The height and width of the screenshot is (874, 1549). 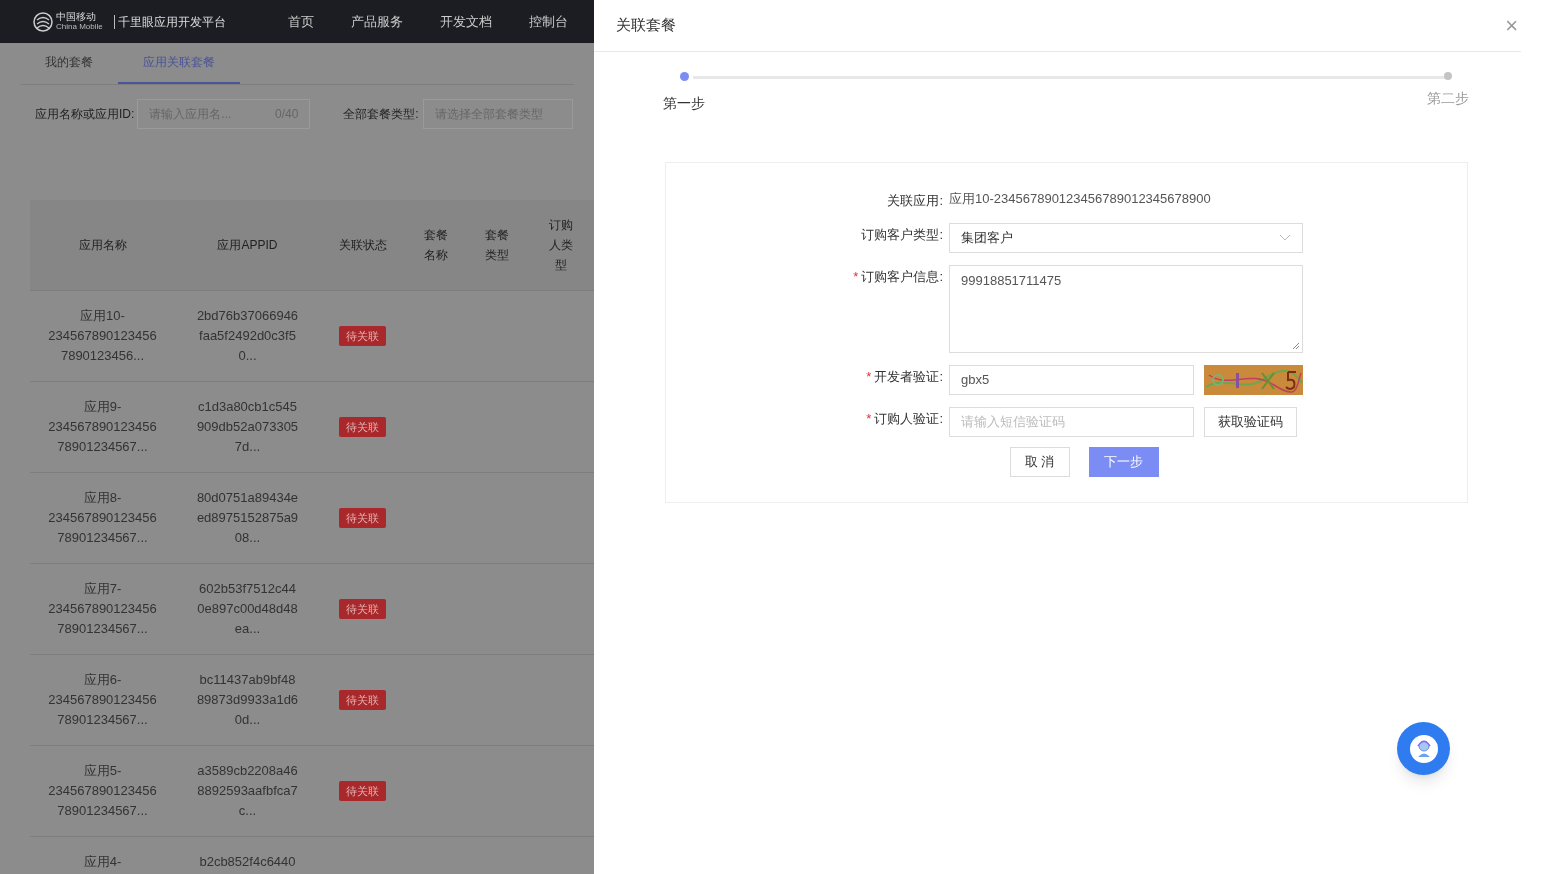 What do you see at coordinates (76, 17) in the screenshot?
I see `logo-text: 中国移动` at bounding box center [76, 17].